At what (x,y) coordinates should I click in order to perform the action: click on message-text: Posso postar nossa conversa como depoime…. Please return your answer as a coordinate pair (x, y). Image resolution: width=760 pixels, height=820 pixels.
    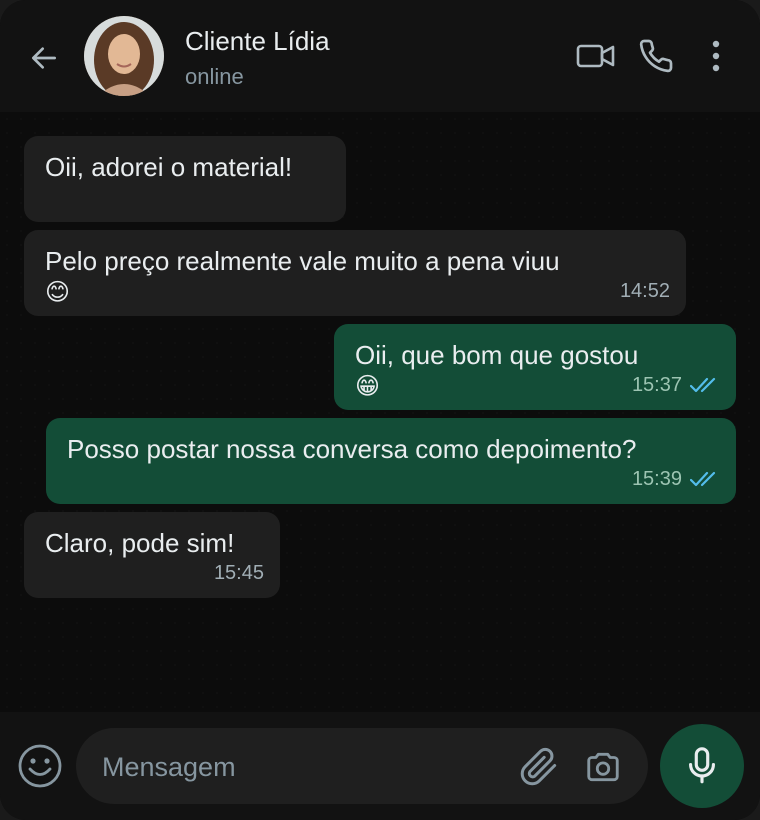
    Looking at the image, I should click on (351, 449).